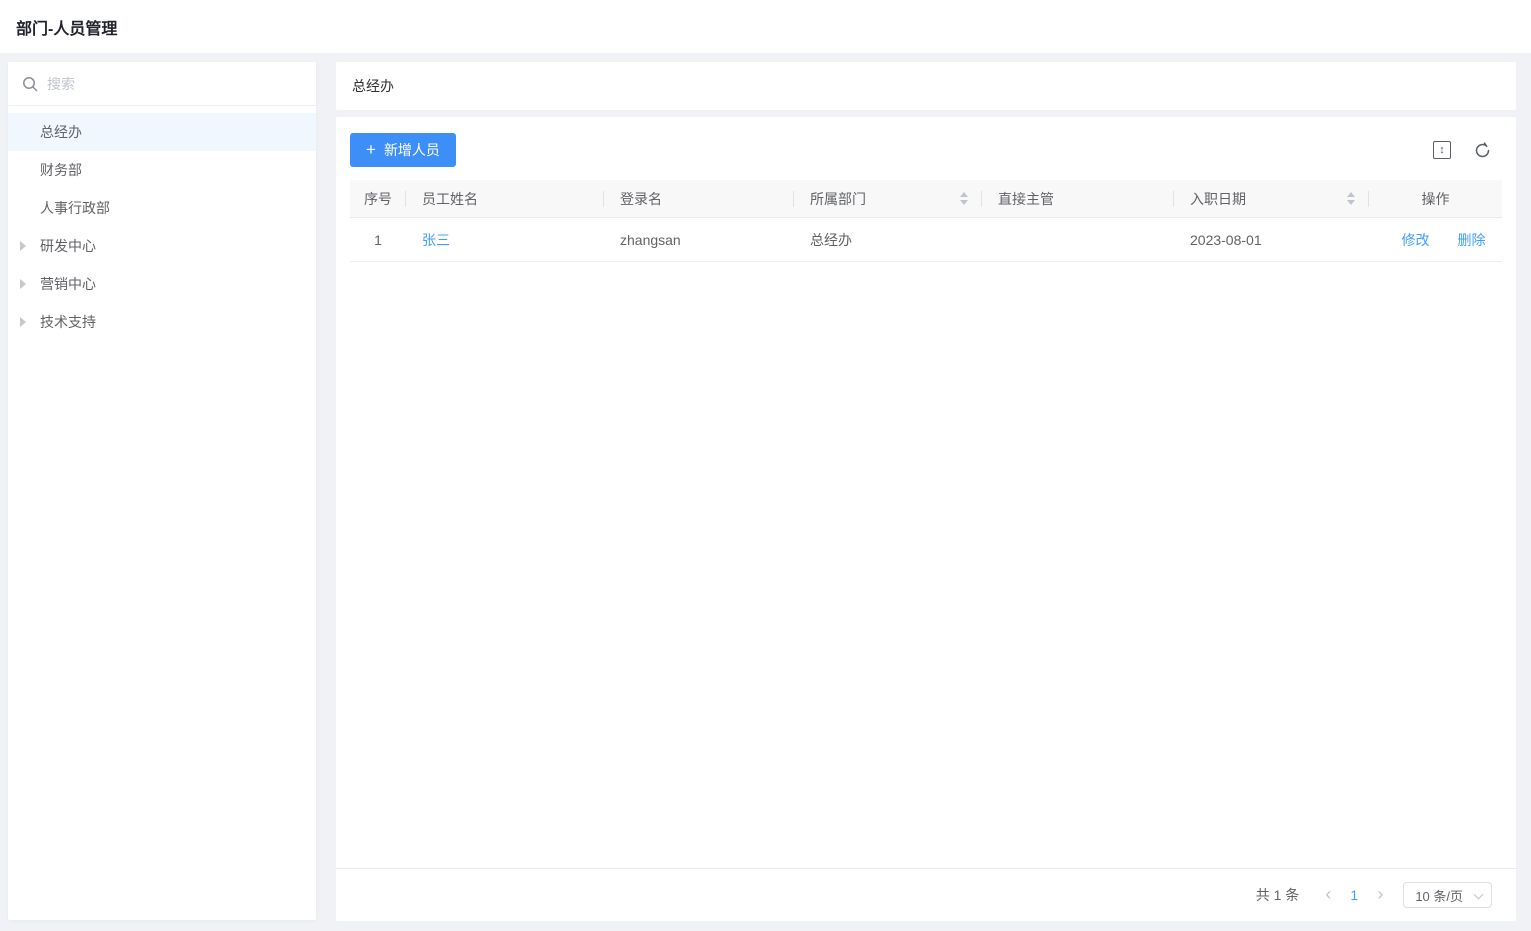 This screenshot has width=1531, height=931. I want to click on cell-login: zhangsan, so click(650, 239).